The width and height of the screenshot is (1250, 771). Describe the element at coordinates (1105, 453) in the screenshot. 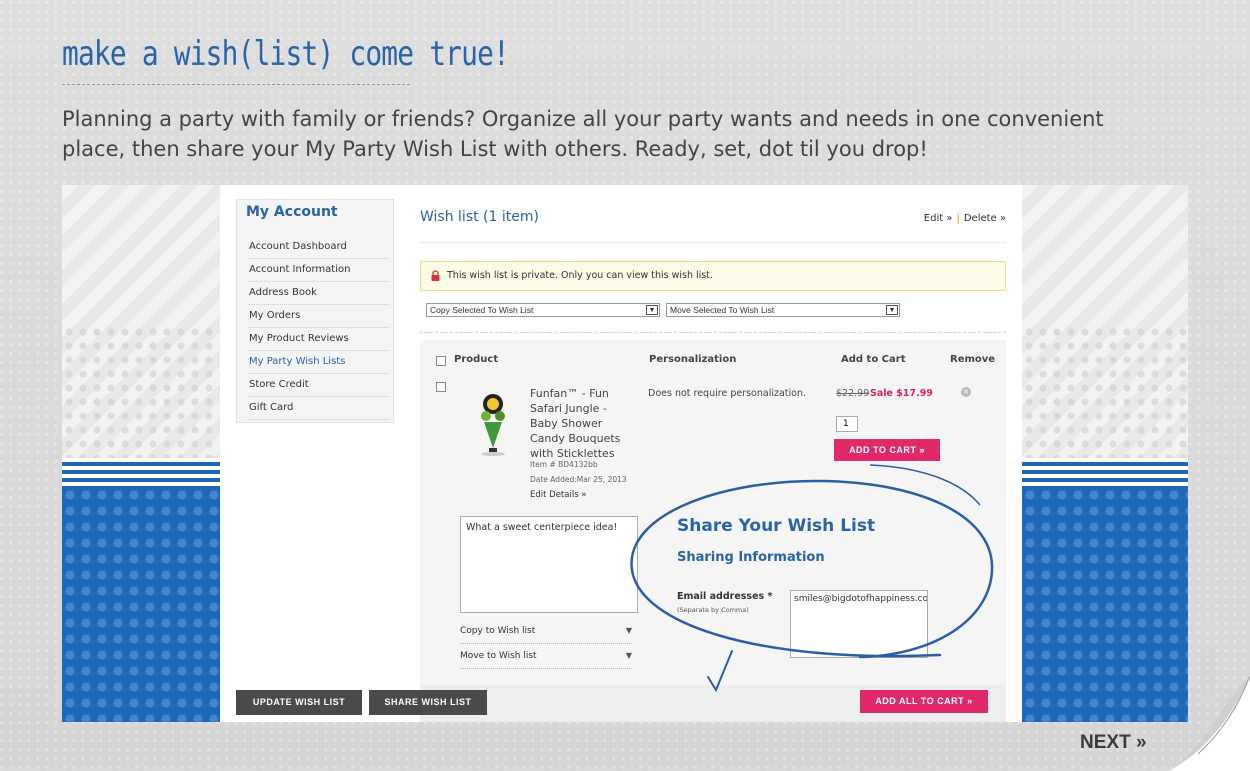

I see `decor-right` at that location.